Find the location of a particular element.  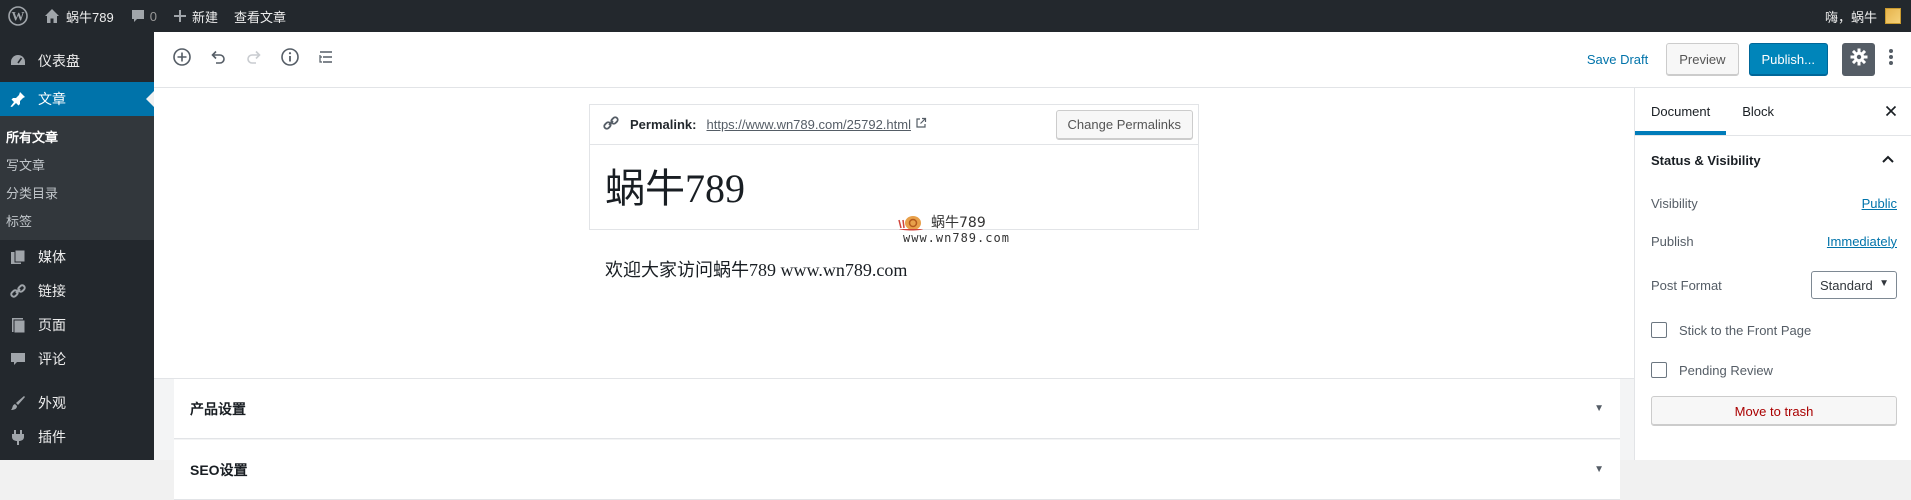

menu-item-appearance: 外观 is located at coordinates (77, 403).